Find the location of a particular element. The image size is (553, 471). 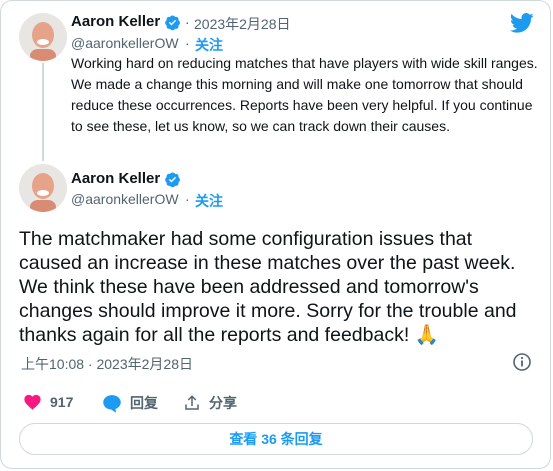

tweet-timestamp-link: 上午10:08 · 2023年2月28日 is located at coordinates (107, 364).